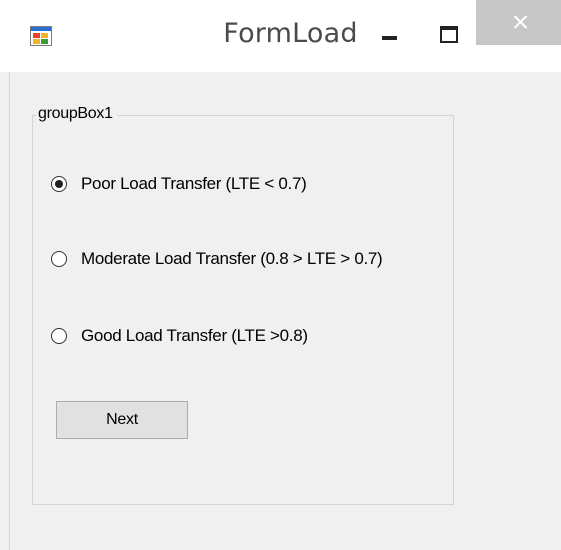 The image size is (561, 550). Describe the element at coordinates (390, 34) in the screenshot. I see `minimize-icon` at that location.